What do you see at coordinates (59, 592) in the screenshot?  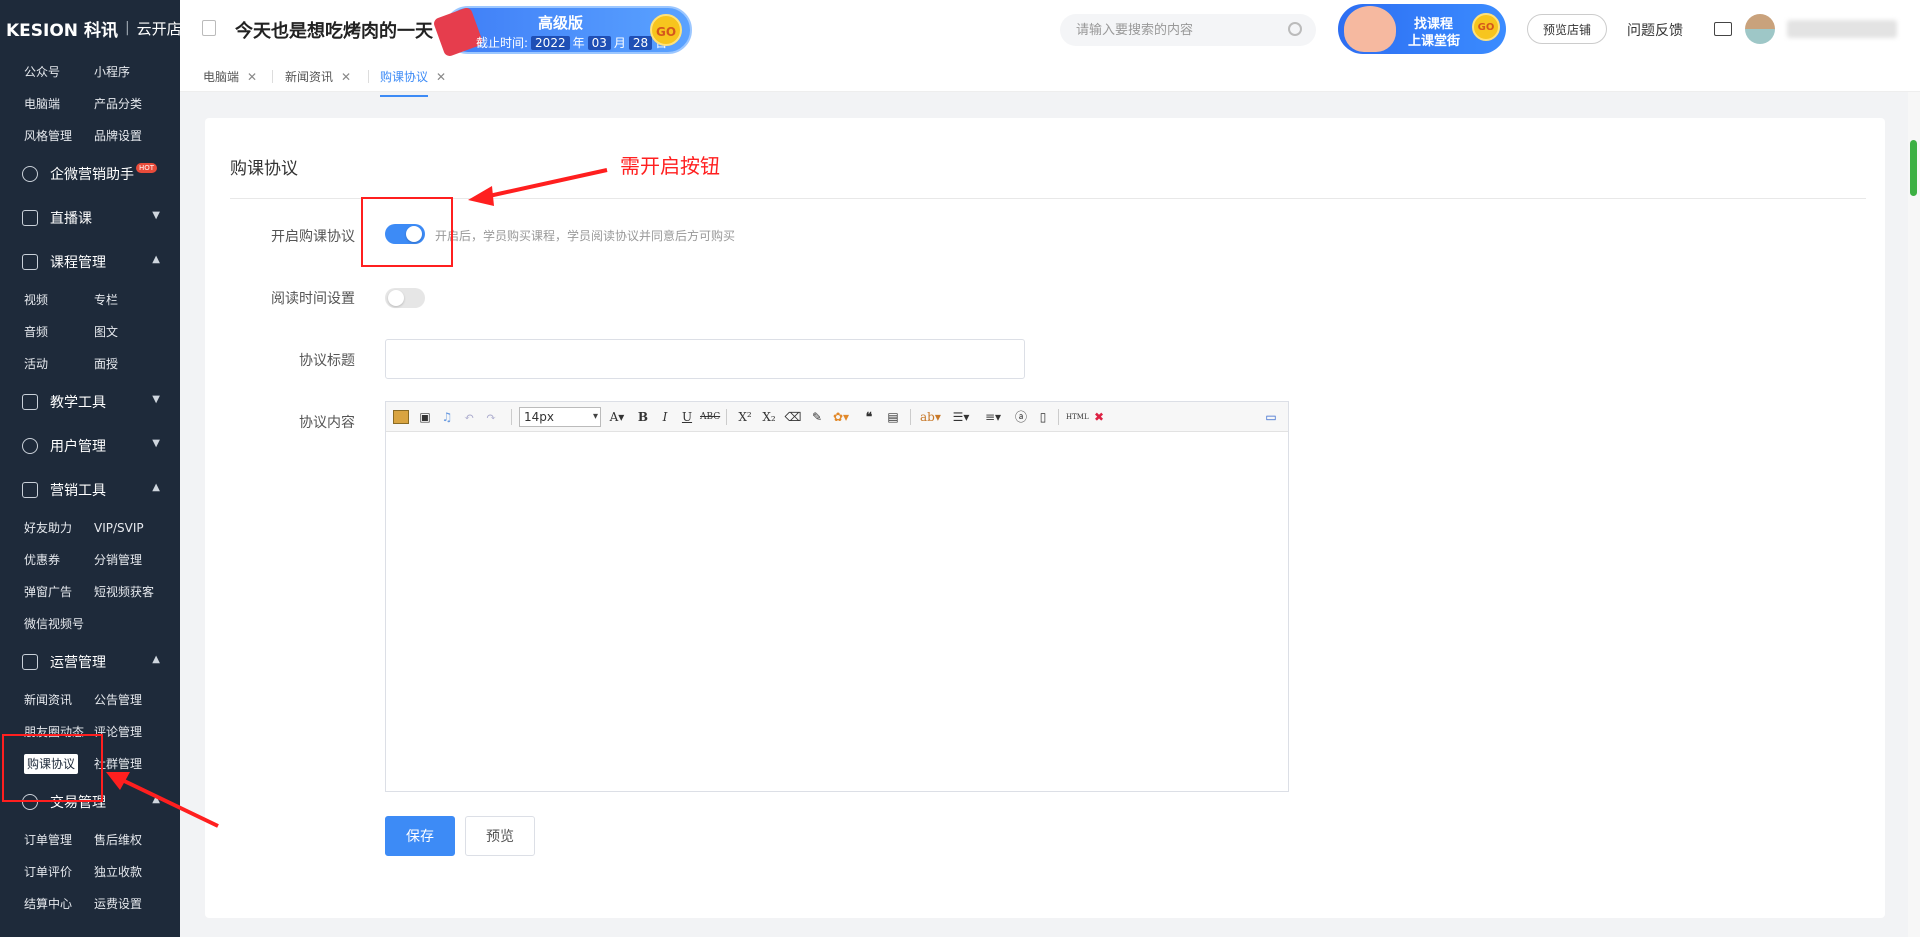 I see `sidebar-item: 弹窗广告` at bounding box center [59, 592].